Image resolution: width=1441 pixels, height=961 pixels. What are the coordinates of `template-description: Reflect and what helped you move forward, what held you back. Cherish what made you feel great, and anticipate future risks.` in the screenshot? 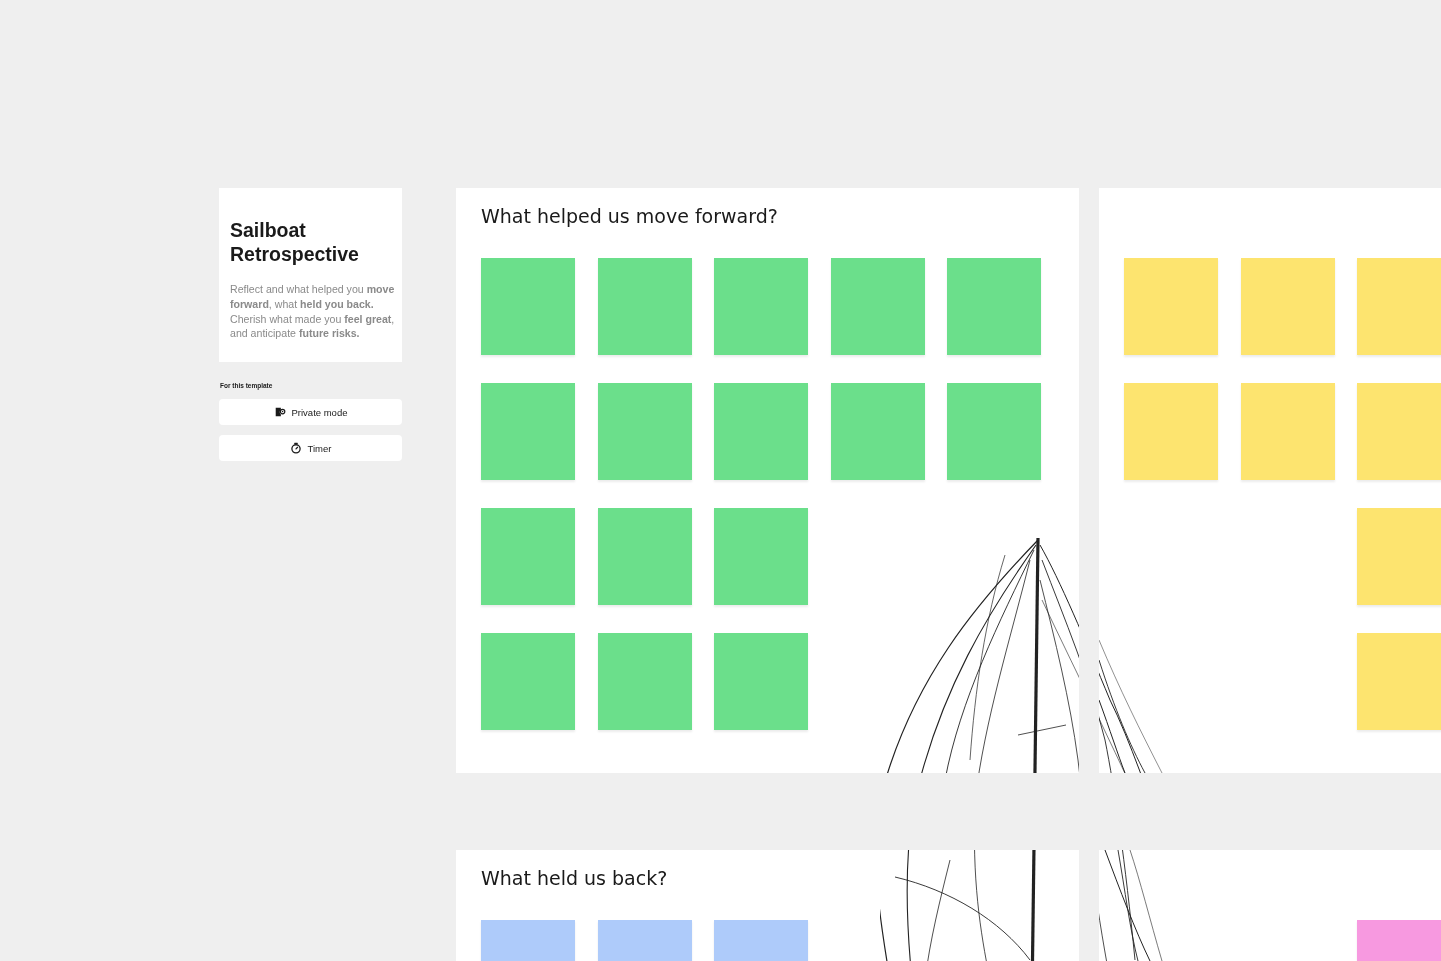 It's located at (313, 312).